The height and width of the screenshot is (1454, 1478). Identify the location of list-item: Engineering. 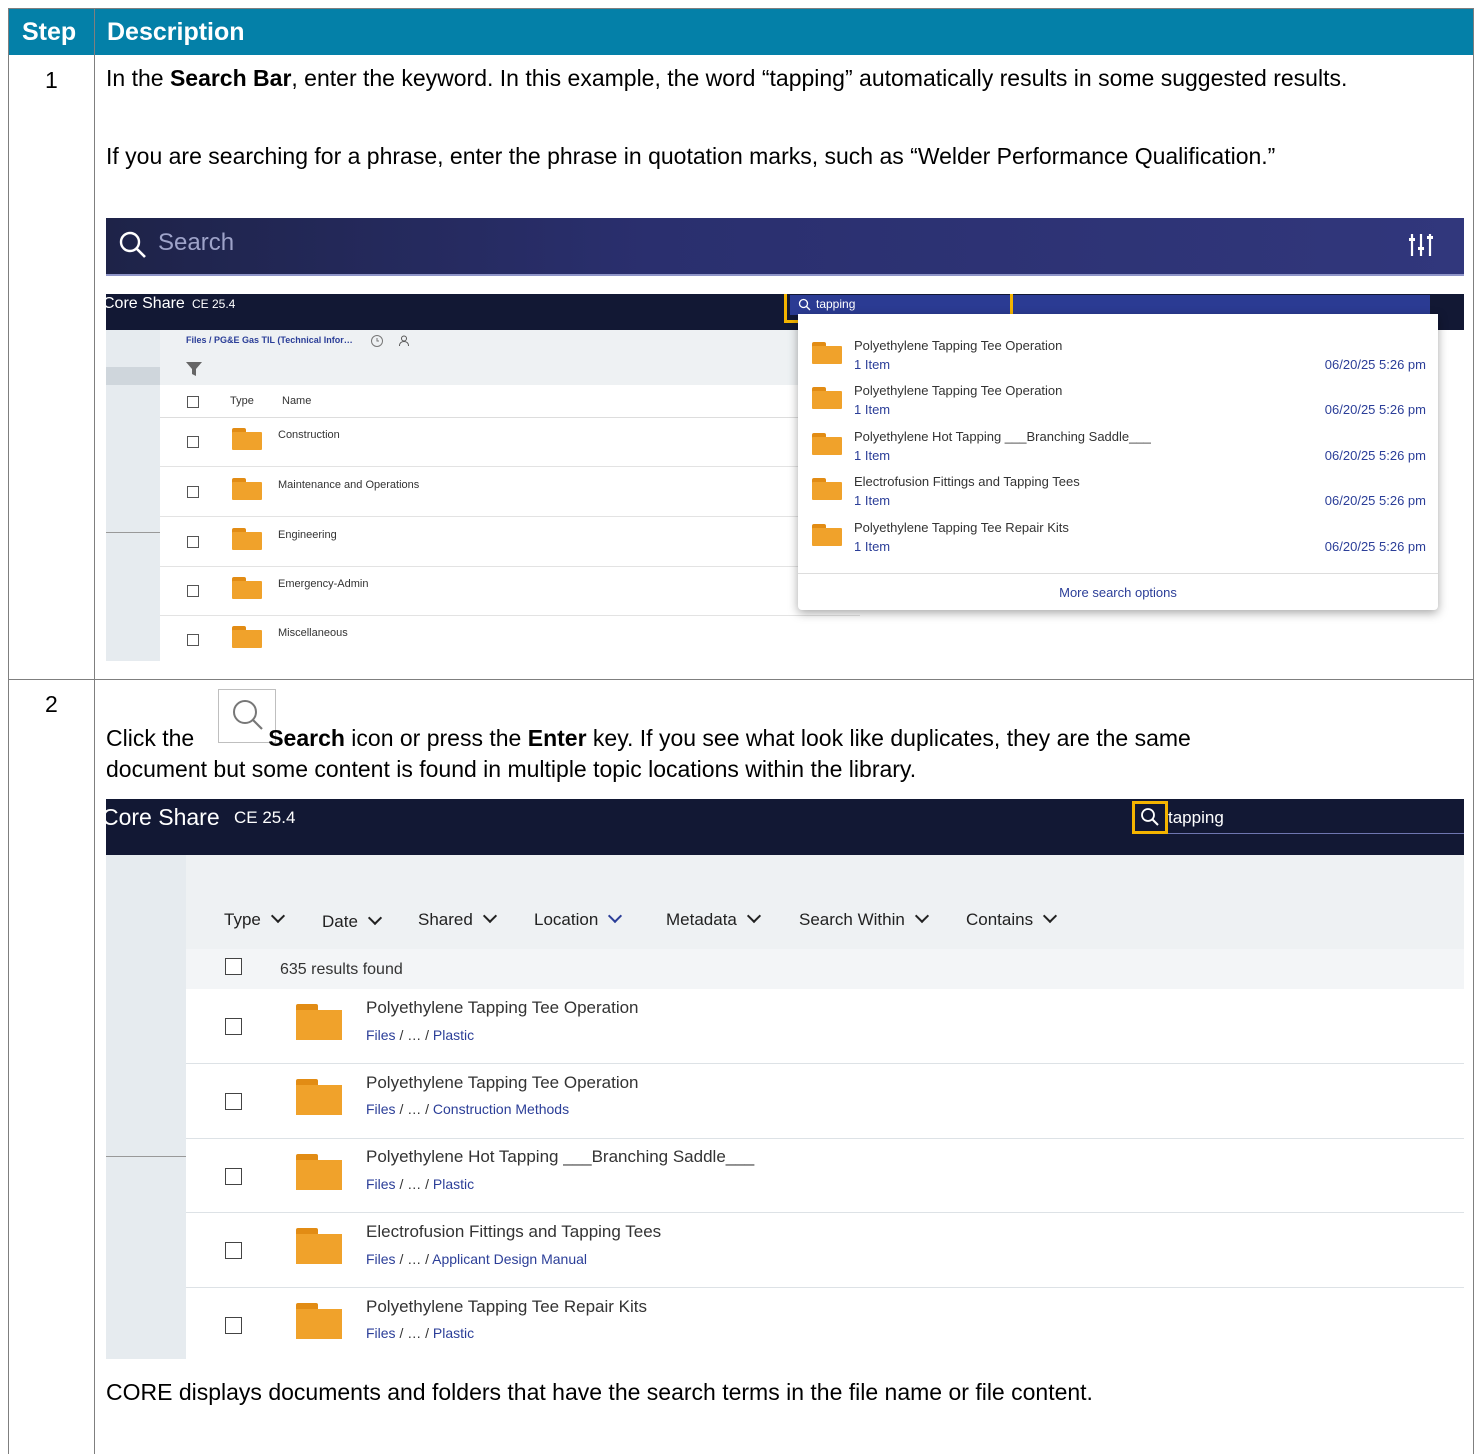
(510, 542).